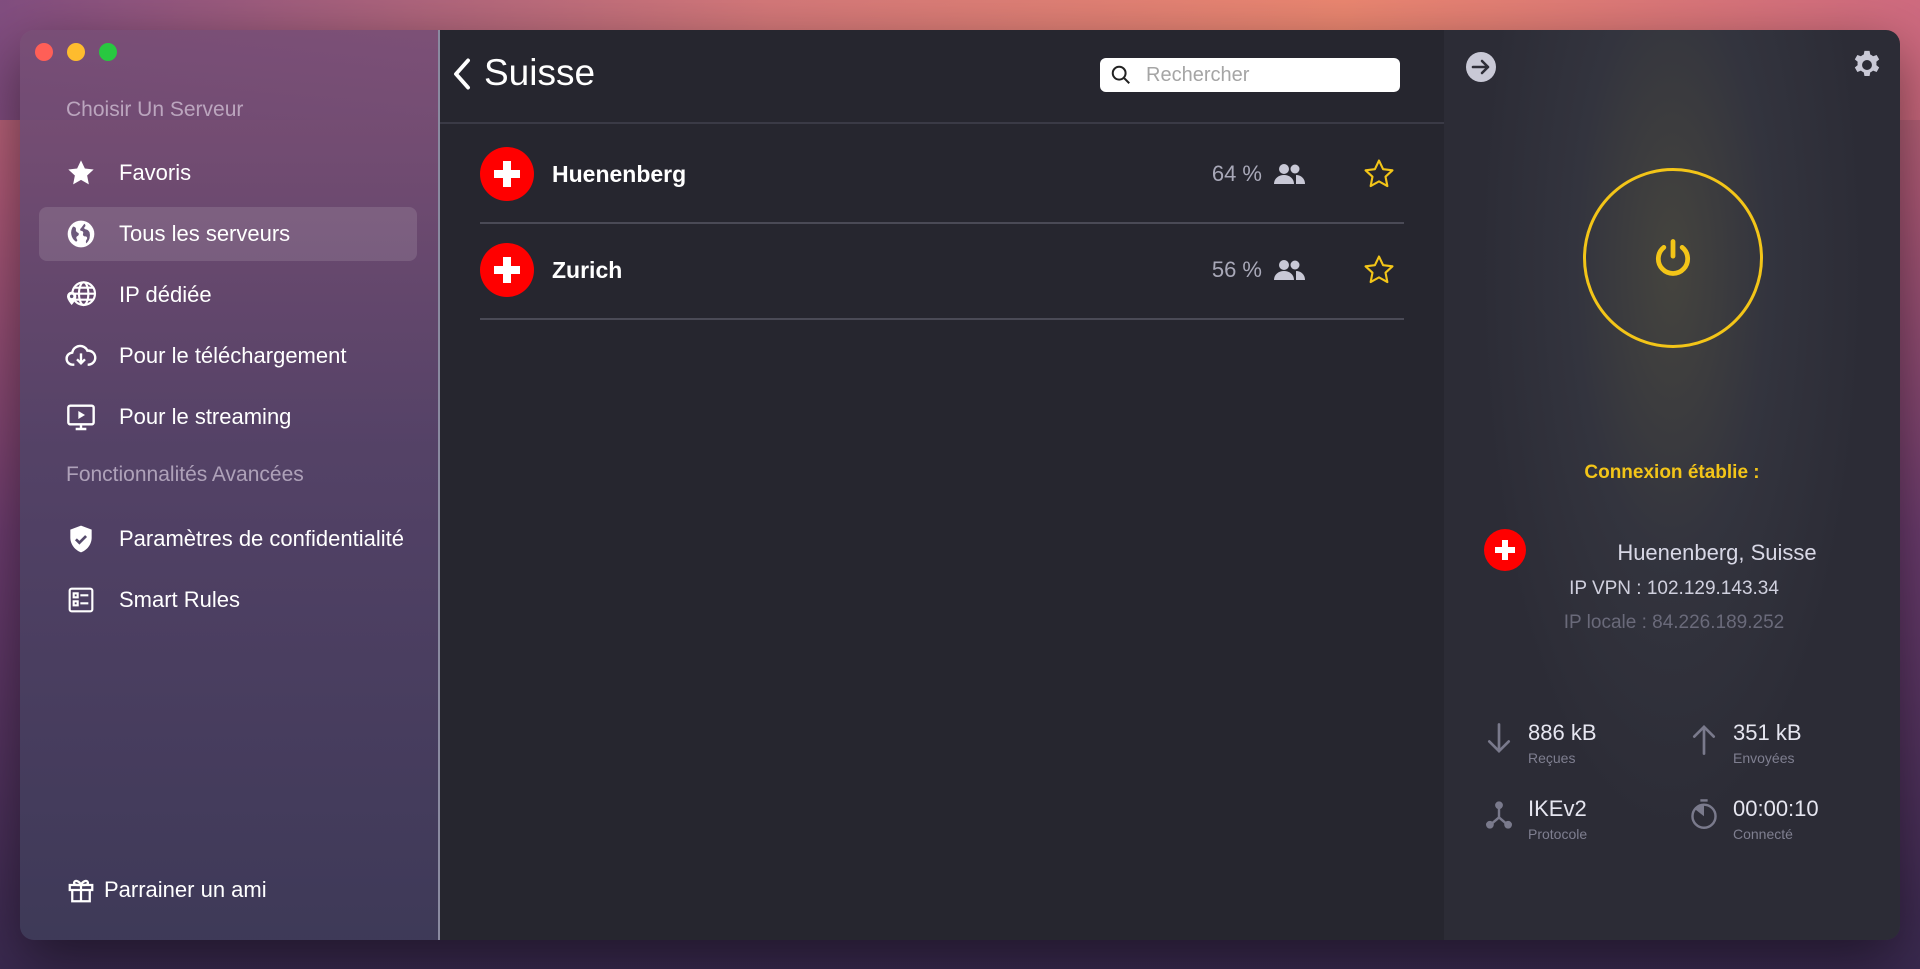 The width and height of the screenshot is (1920, 969). What do you see at coordinates (1704, 814) in the screenshot?
I see `timer-icon` at bounding box center [1704, 814].